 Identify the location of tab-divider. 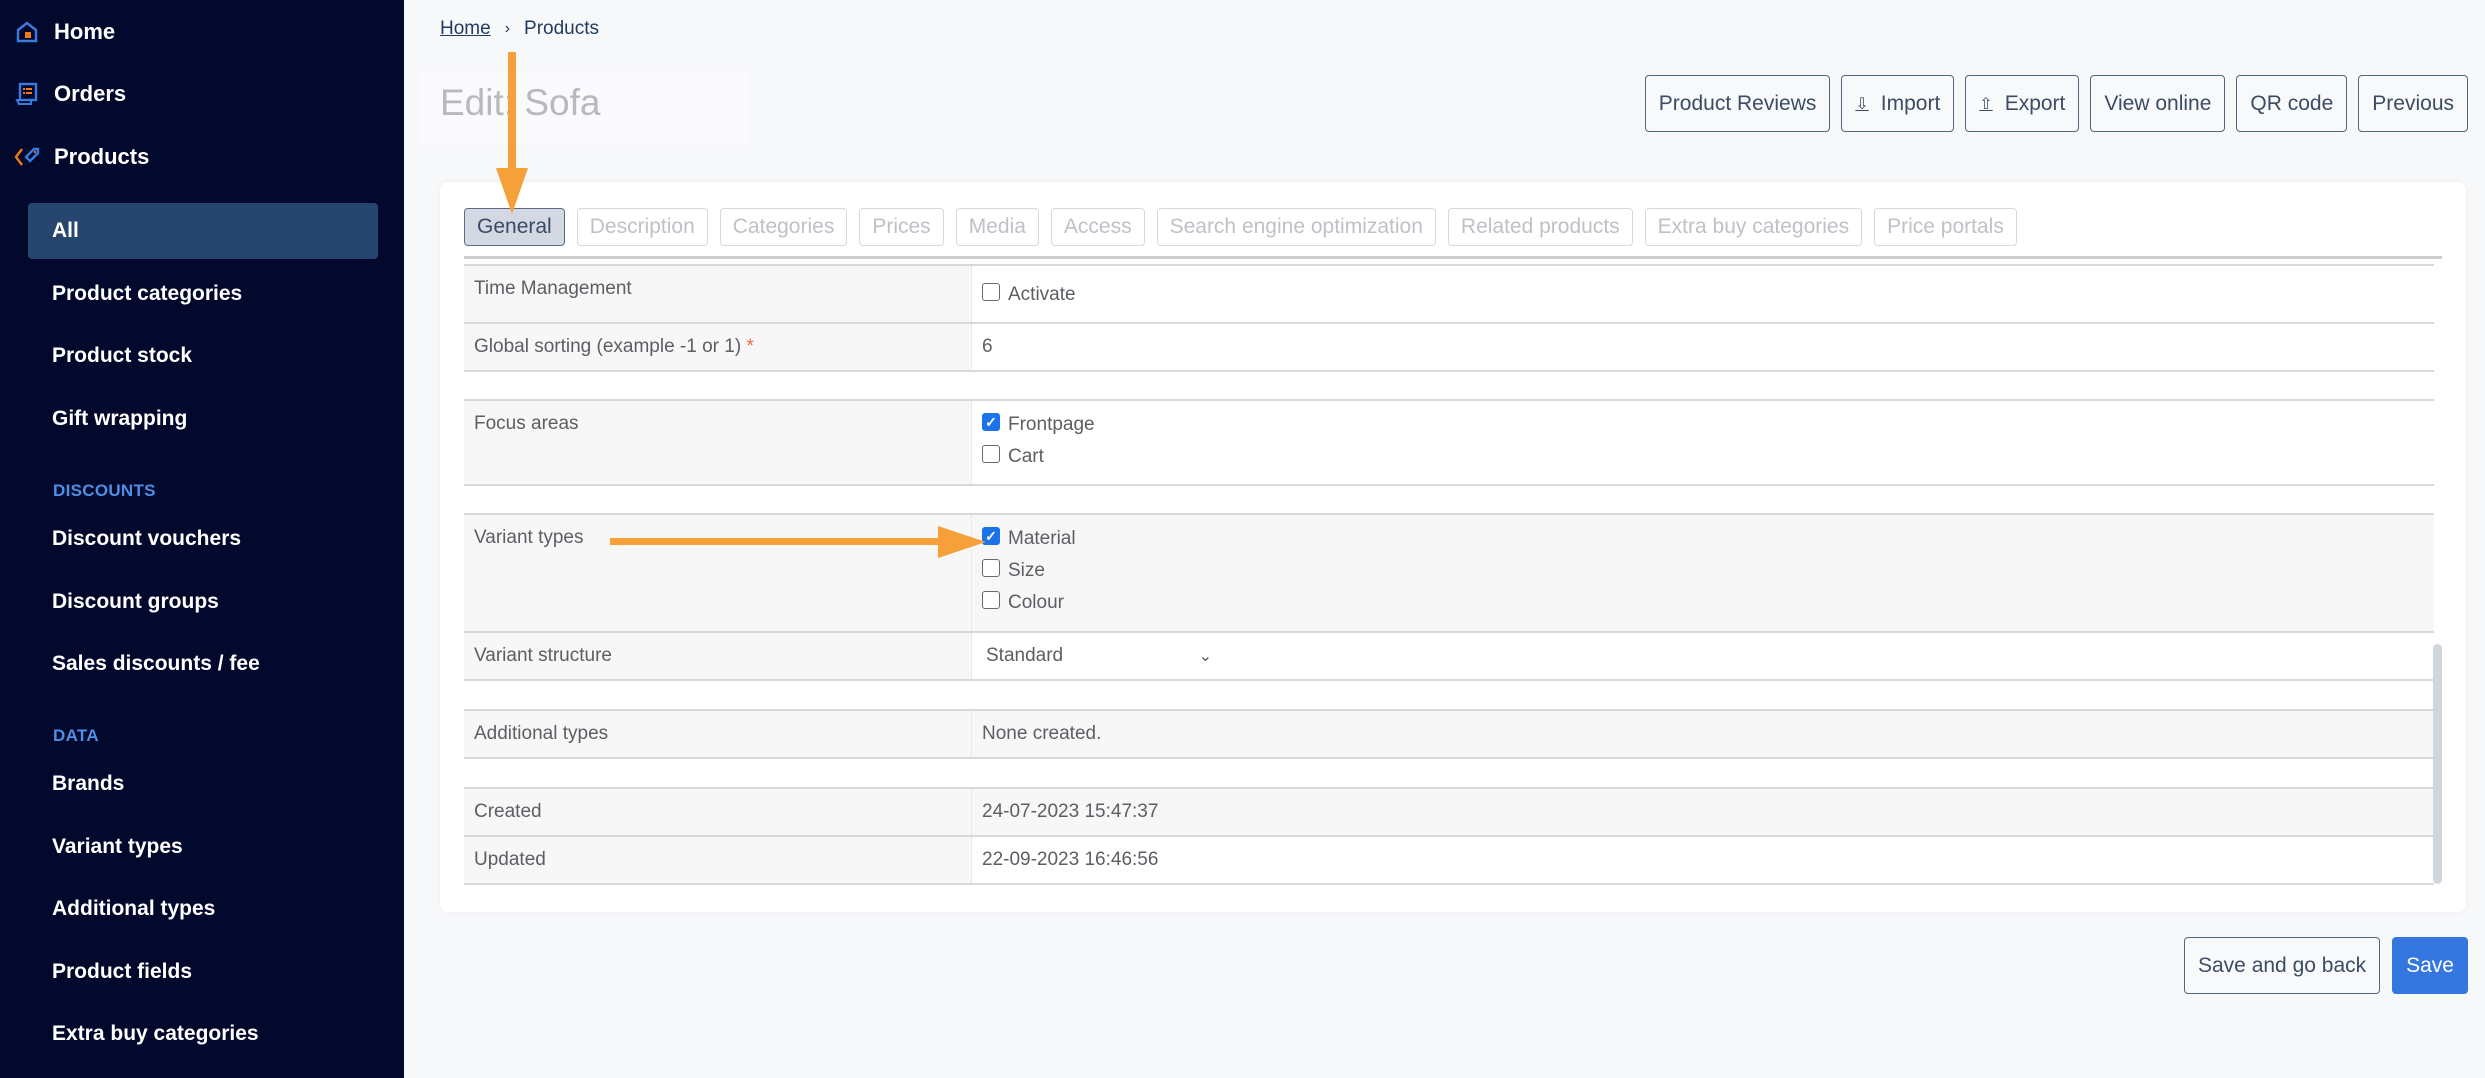
(1453, 257).